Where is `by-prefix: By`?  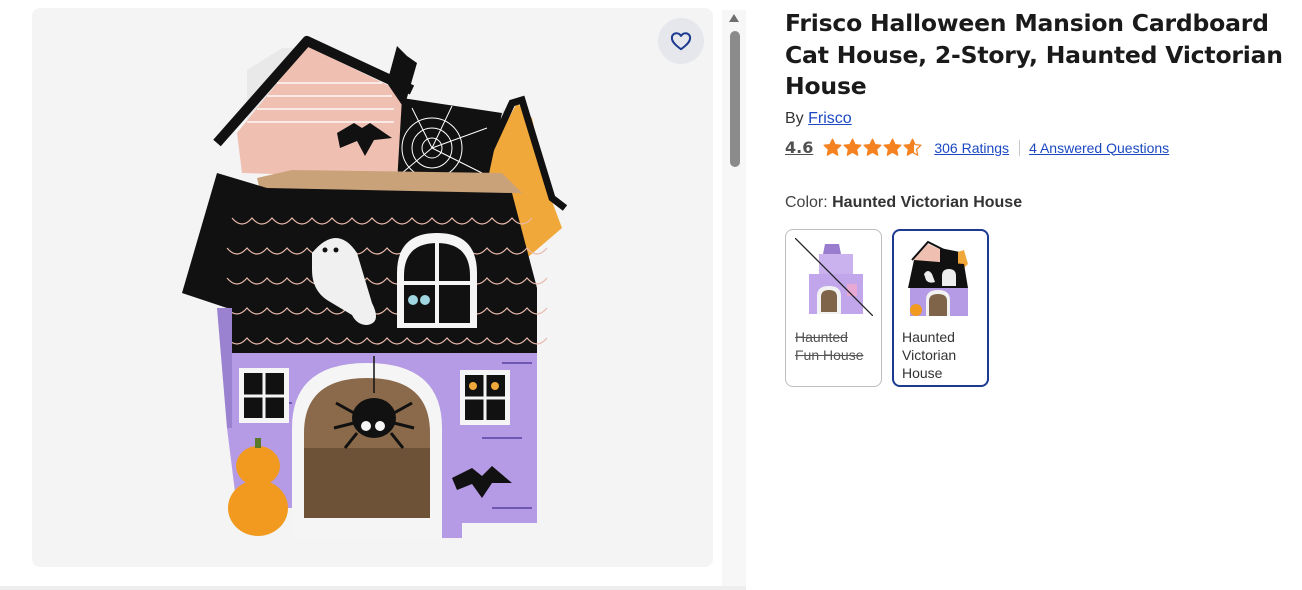 by-prefix: By is located at coordinates (797, 118).